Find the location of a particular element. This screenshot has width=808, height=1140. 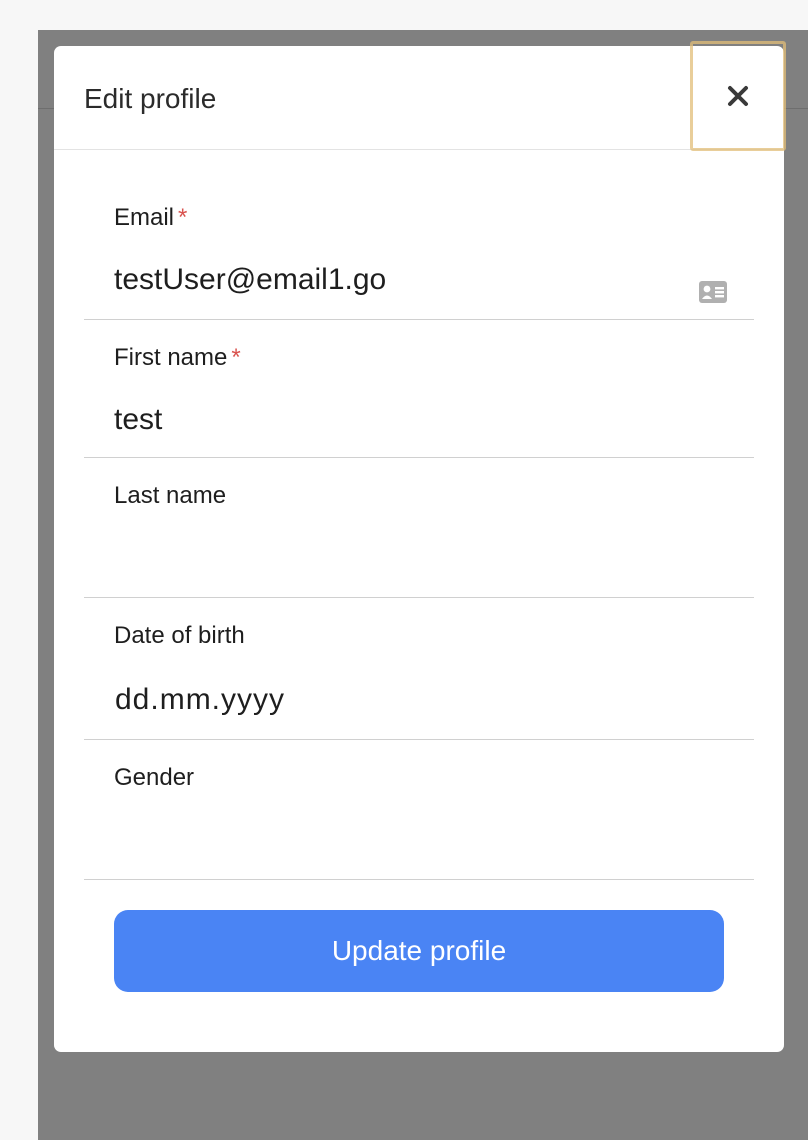

close-button is located at coordinates (738, 96).